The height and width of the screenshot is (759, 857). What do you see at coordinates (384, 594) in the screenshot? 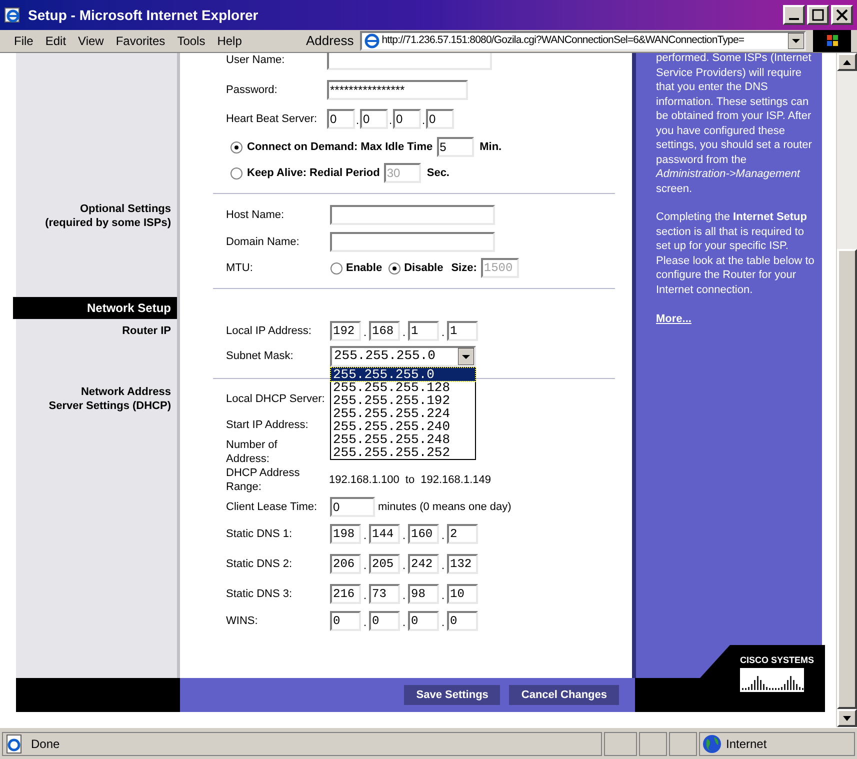
I see `octet-field: 73` at bounding box center [384, 594].